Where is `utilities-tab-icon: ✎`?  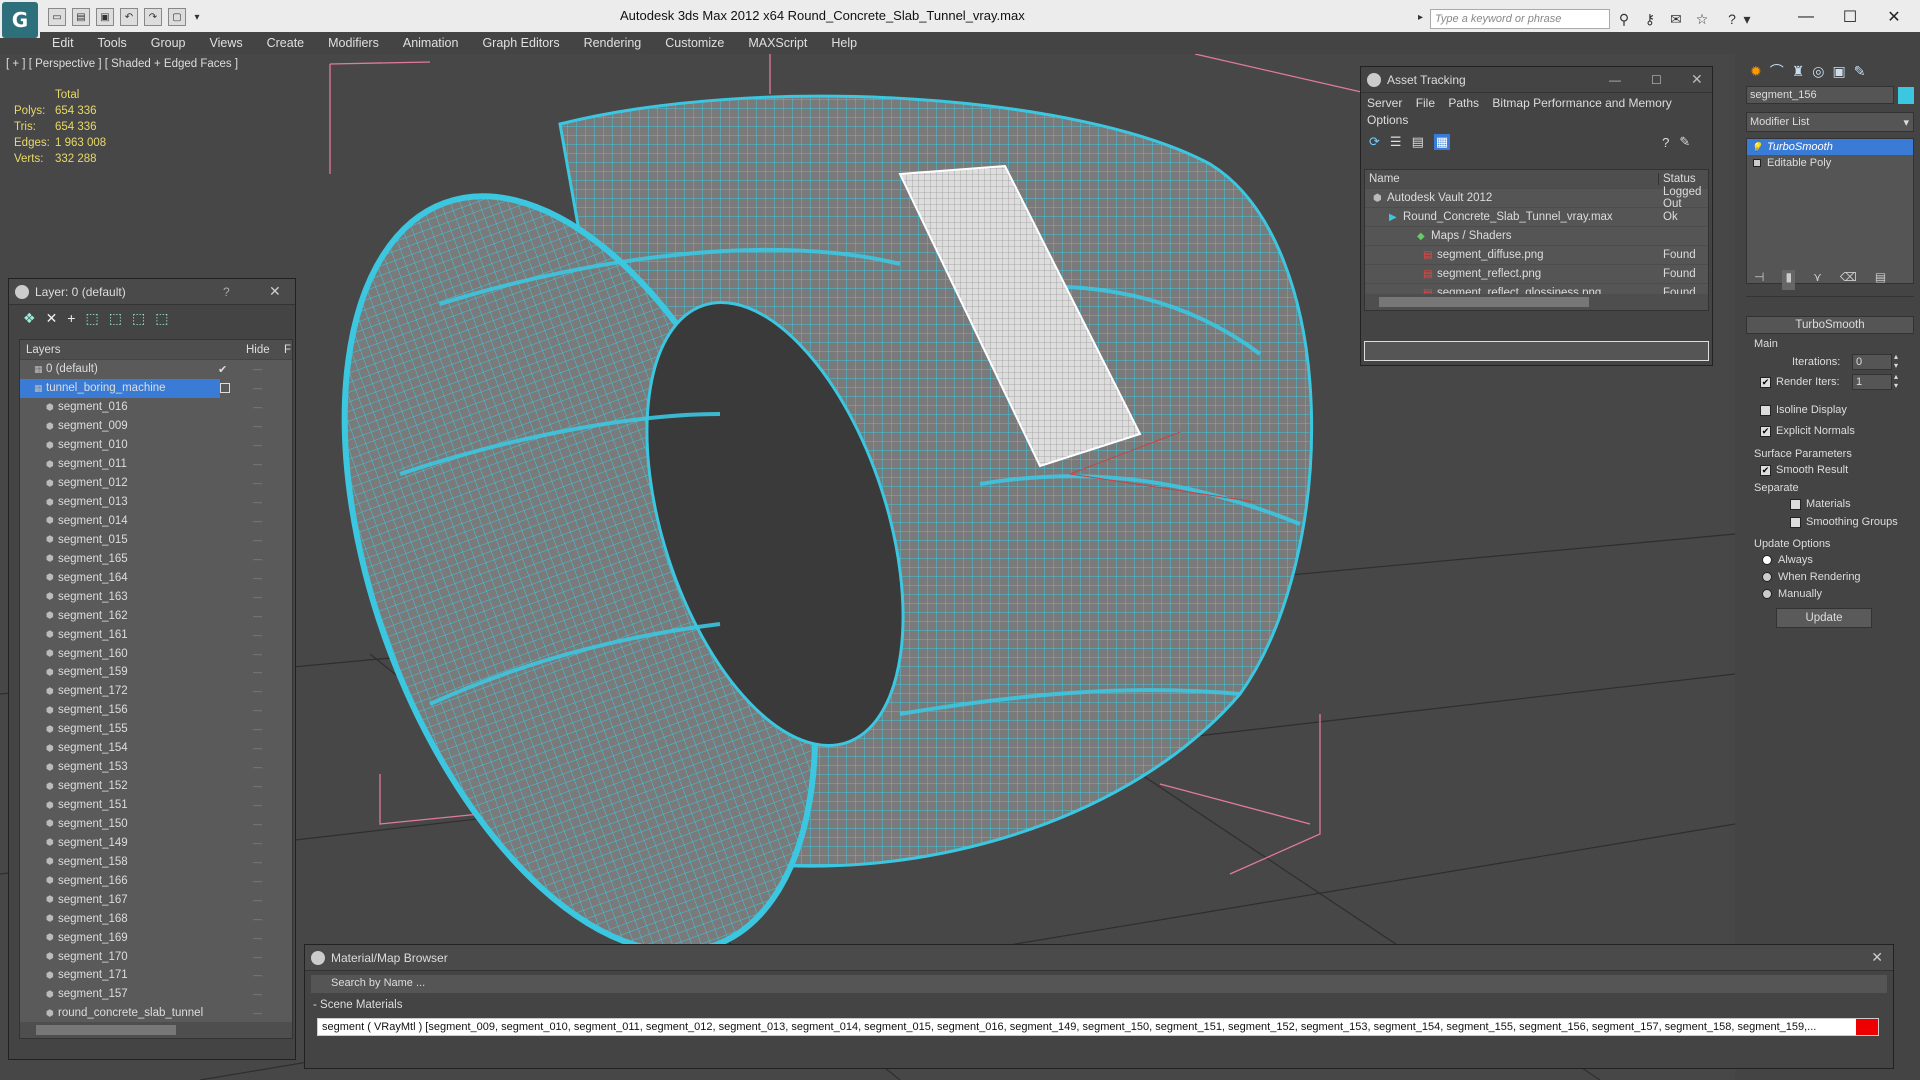 utilities-tab-icon: ✎ is located at coordinates (1860, 71).